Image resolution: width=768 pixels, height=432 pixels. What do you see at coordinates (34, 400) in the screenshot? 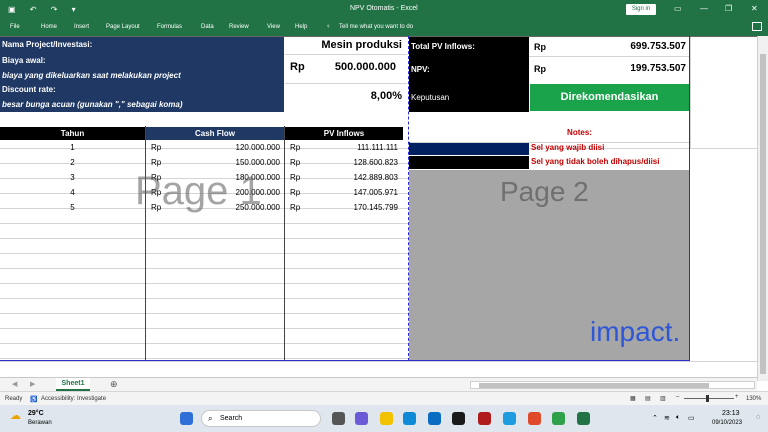
I see `accessibility-icon: ♿` at bounding box center [34, 400].